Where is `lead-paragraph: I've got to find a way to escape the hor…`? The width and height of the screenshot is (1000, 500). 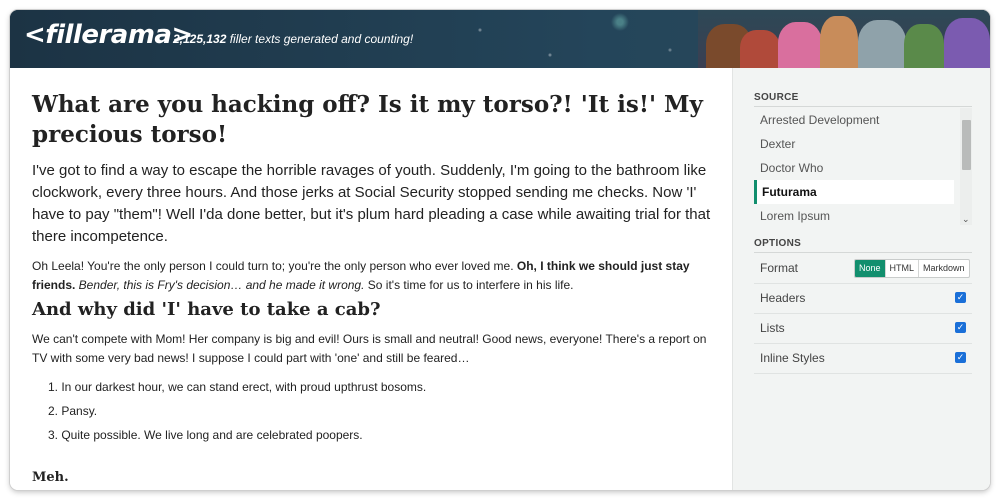 lead-paragraph: I've got to find a way to escape the hor… is located at coordinates (371, 203).